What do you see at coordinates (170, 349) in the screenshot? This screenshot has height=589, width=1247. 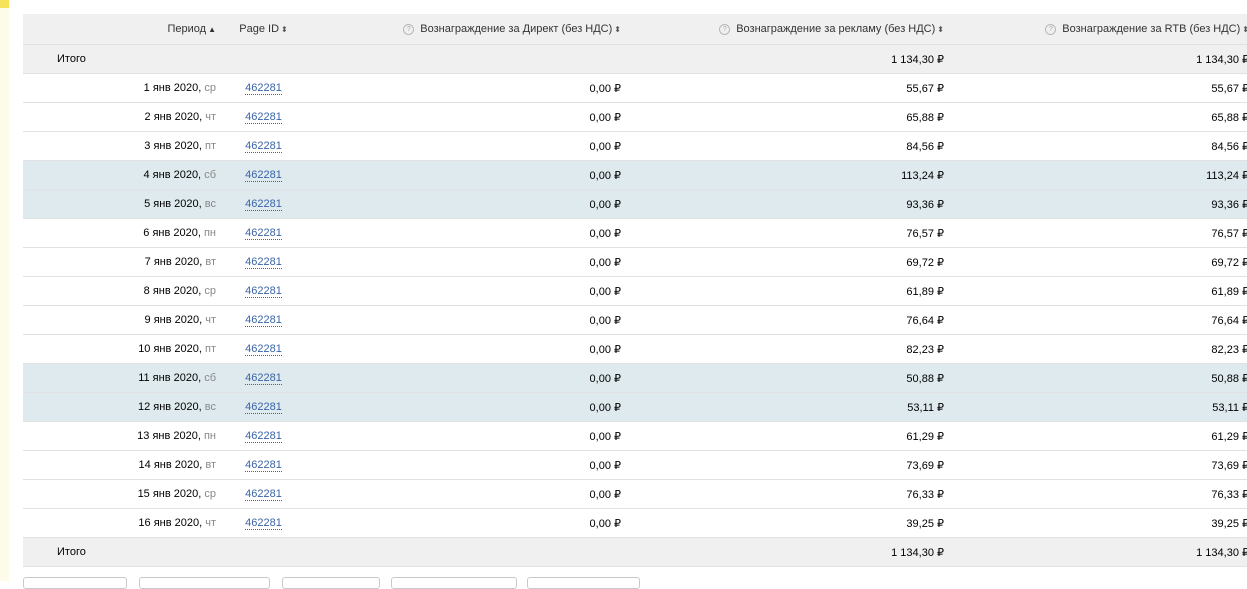 I see `date-text: 10 янв 2020,` at bounding box center [170, 349].